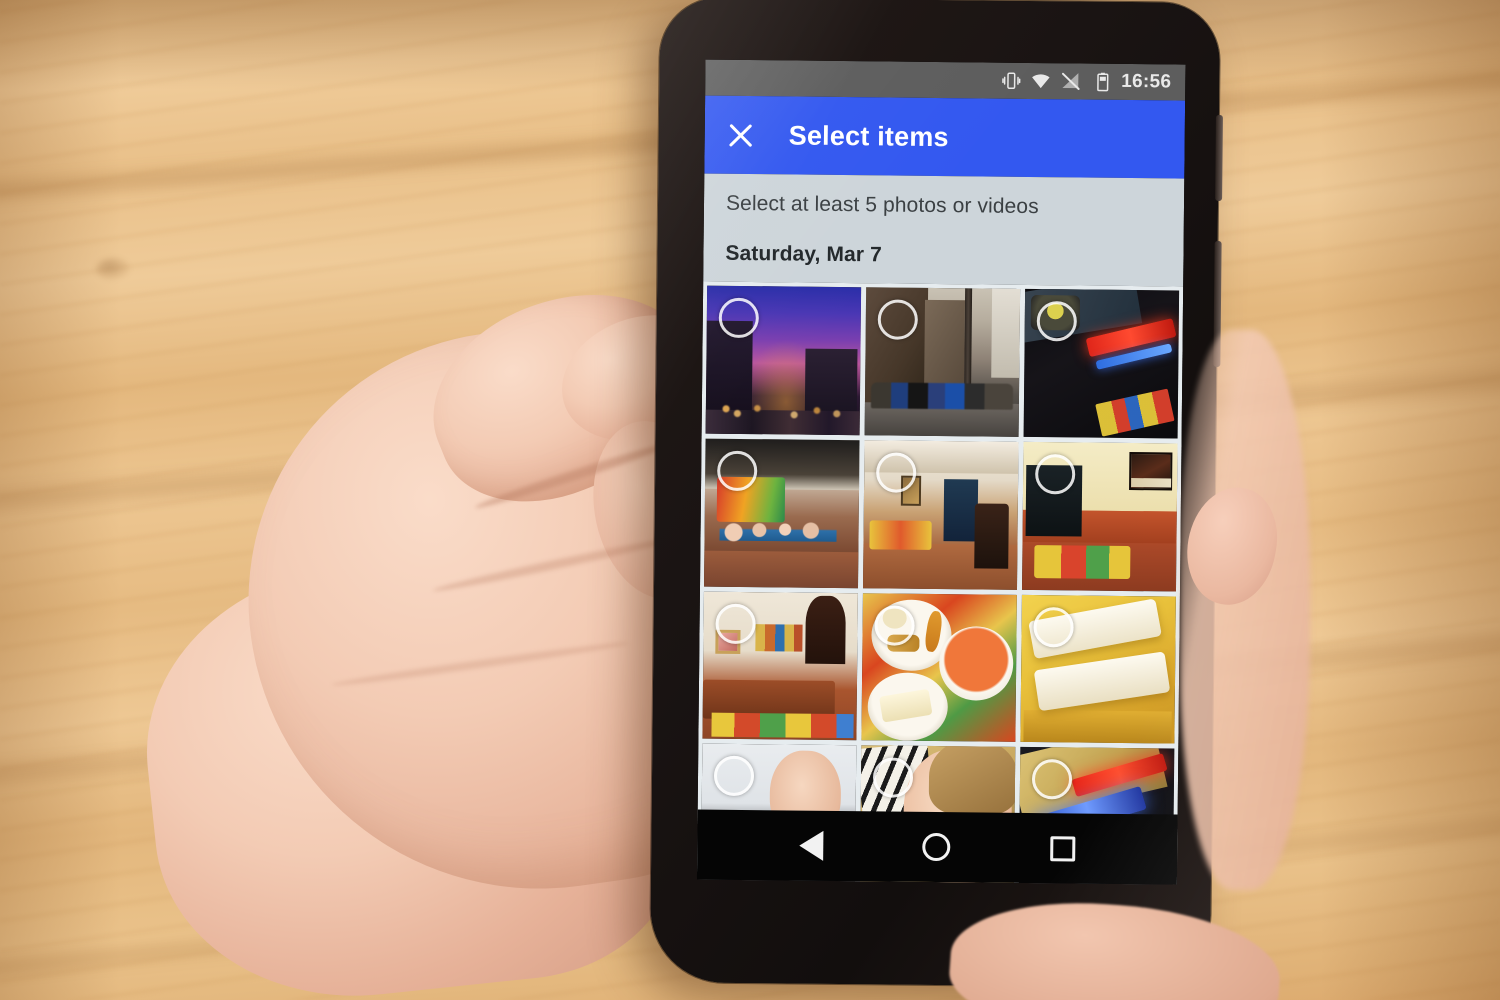 The width and height of the screenshot is (1500, 1000). Describe the element at coordinates (1219, 157) in the screenshot. I see `power-button` at that location.